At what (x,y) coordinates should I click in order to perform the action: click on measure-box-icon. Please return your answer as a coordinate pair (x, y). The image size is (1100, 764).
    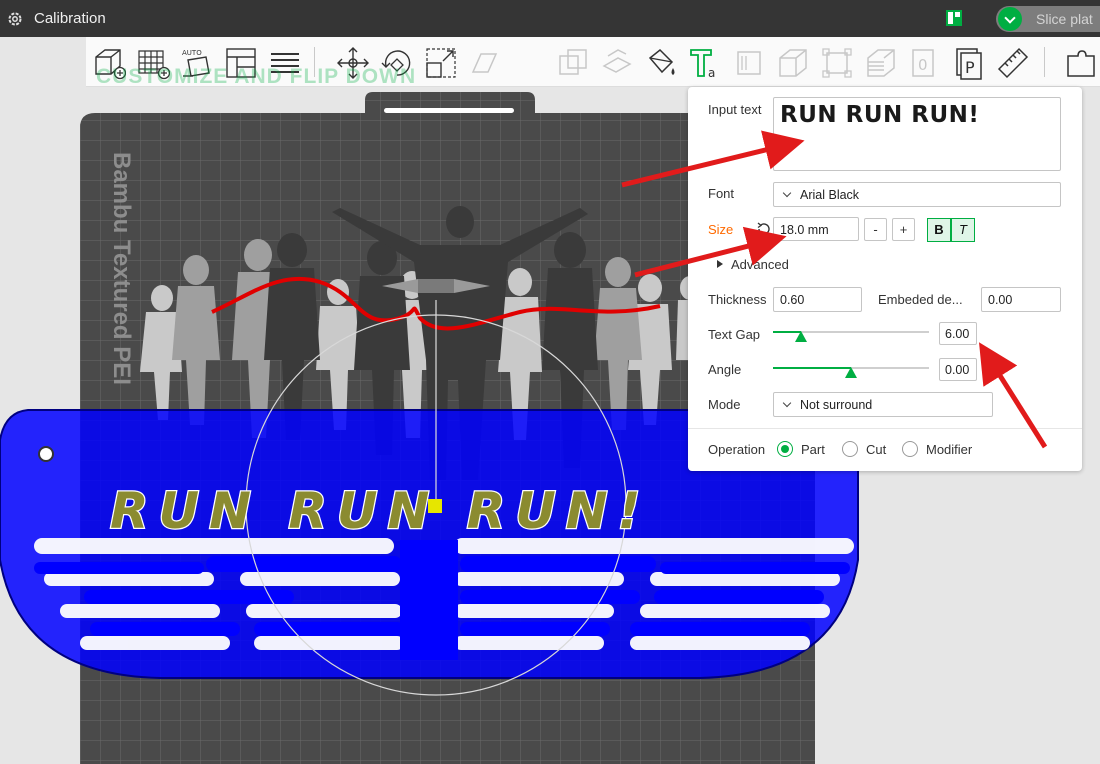
    Looking at the image, I should click on (837, 63).